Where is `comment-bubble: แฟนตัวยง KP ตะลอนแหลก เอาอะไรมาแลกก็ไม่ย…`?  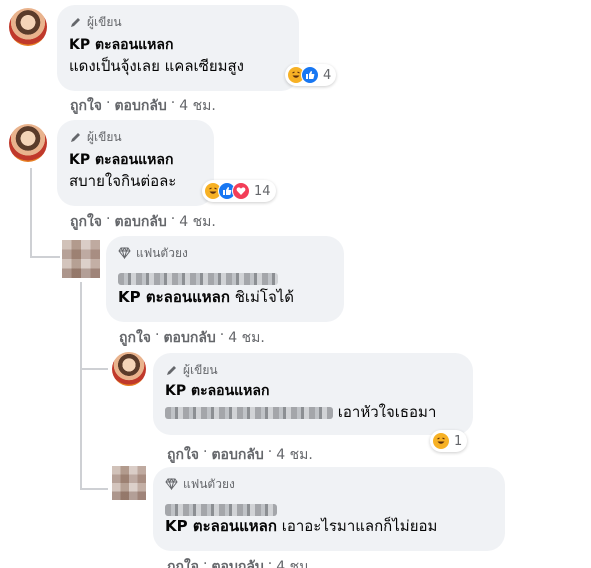
comment-bubble: แฟนตัวยง KP ตะลอนแหลก เอาอะไรมาแลกก็ไม่ย… is located at coordinates (329, 509).